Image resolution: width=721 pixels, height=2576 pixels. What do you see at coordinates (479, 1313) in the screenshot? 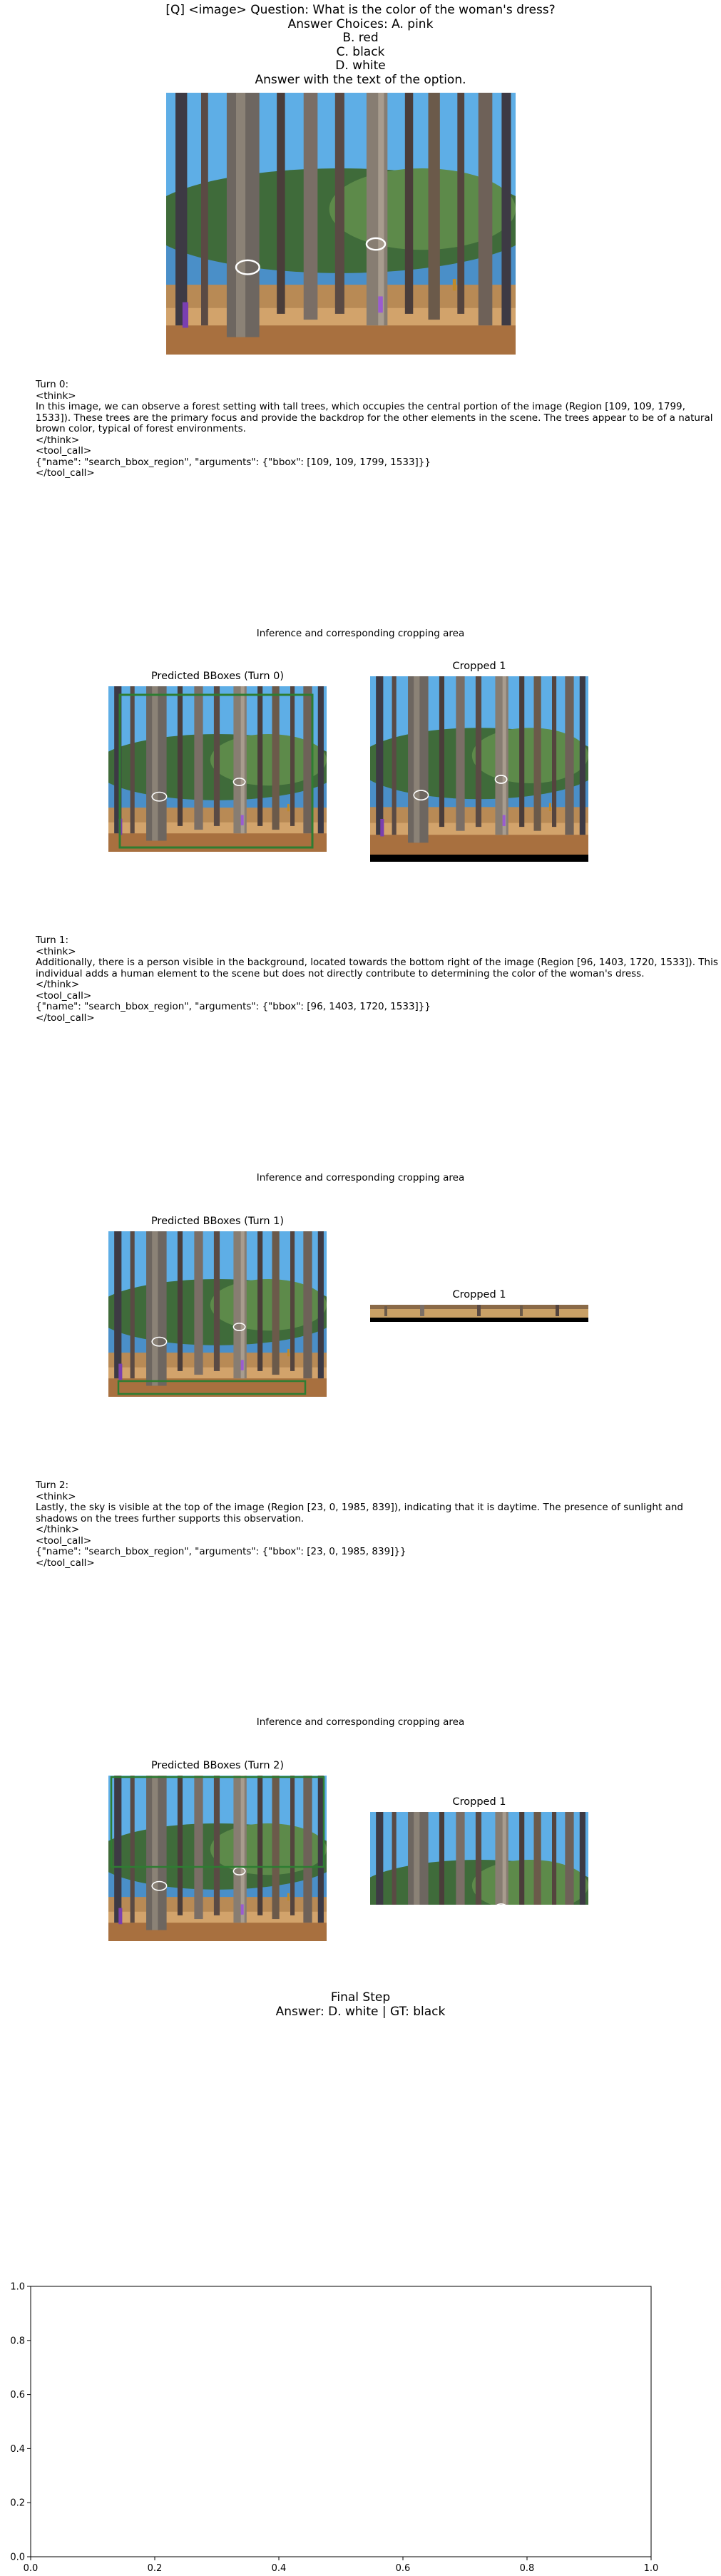
I see `turn-1-crop-image` at bounding box center [479, 1313].